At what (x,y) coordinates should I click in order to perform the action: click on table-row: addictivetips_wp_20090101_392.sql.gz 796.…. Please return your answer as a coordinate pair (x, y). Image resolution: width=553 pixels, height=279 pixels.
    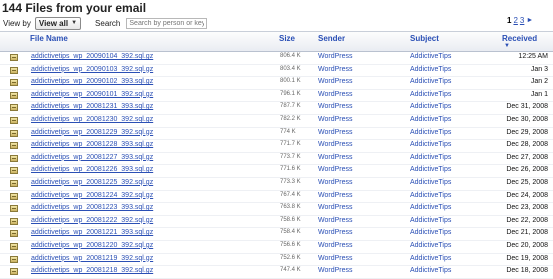
    Looking at the image, I should click on (276, 96).